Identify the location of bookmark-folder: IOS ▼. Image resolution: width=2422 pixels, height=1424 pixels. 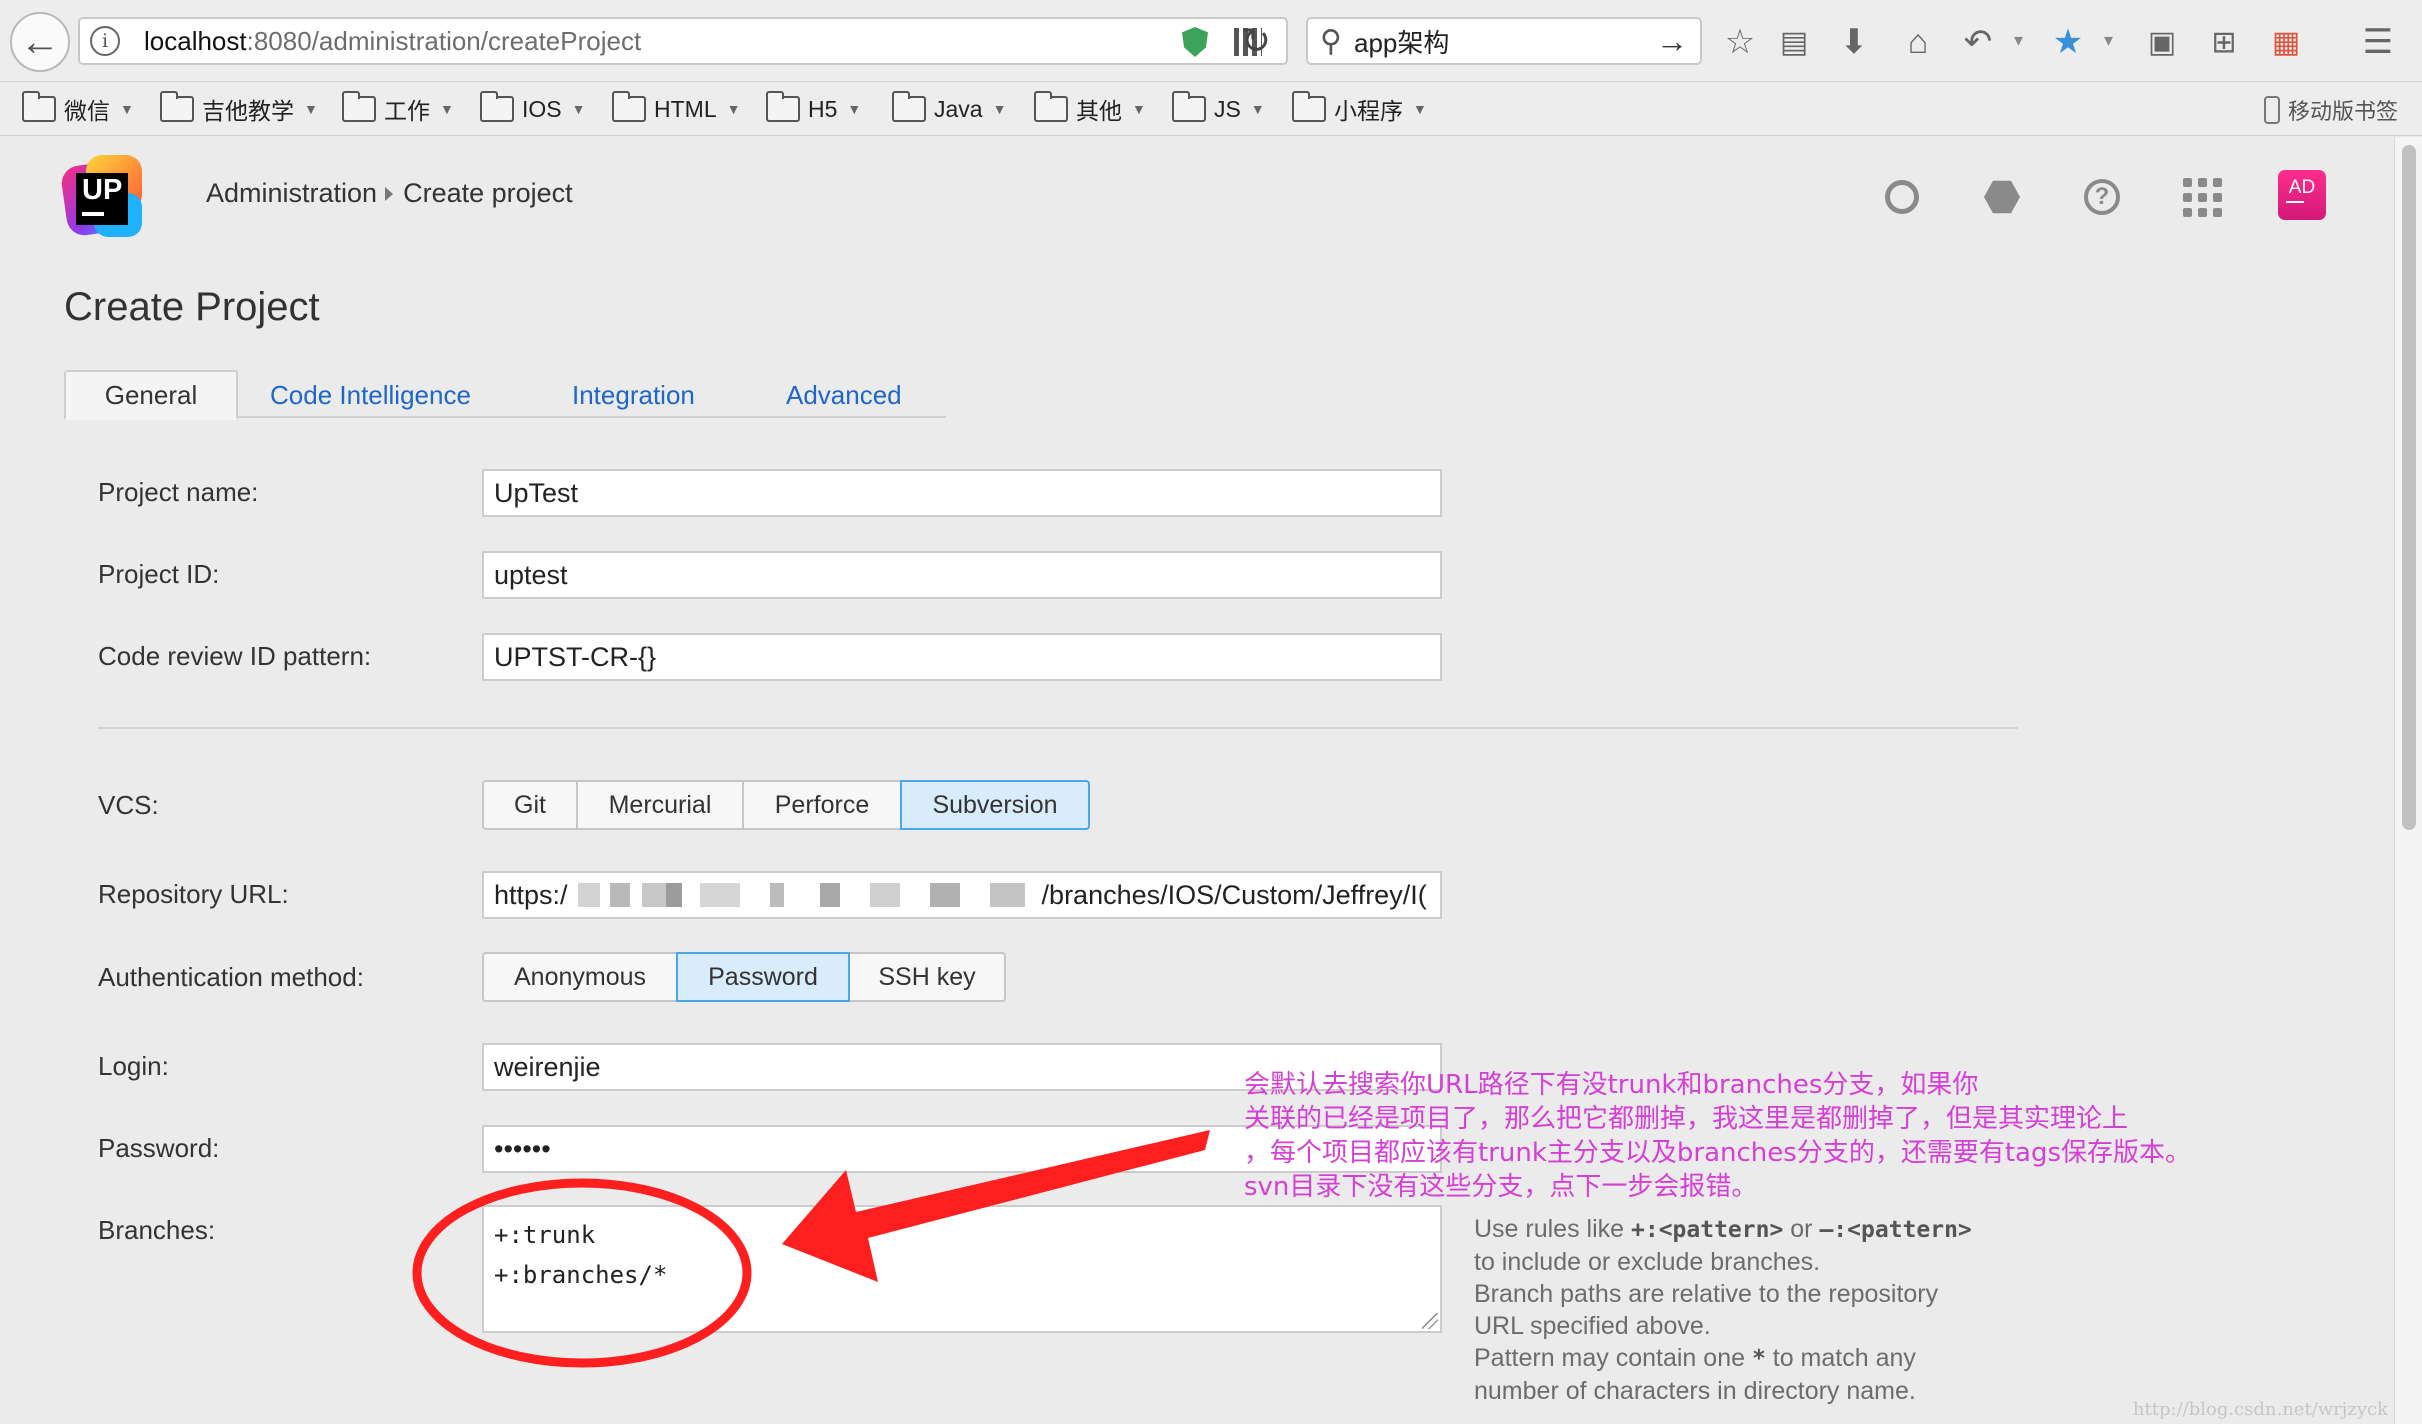
(532, 109).